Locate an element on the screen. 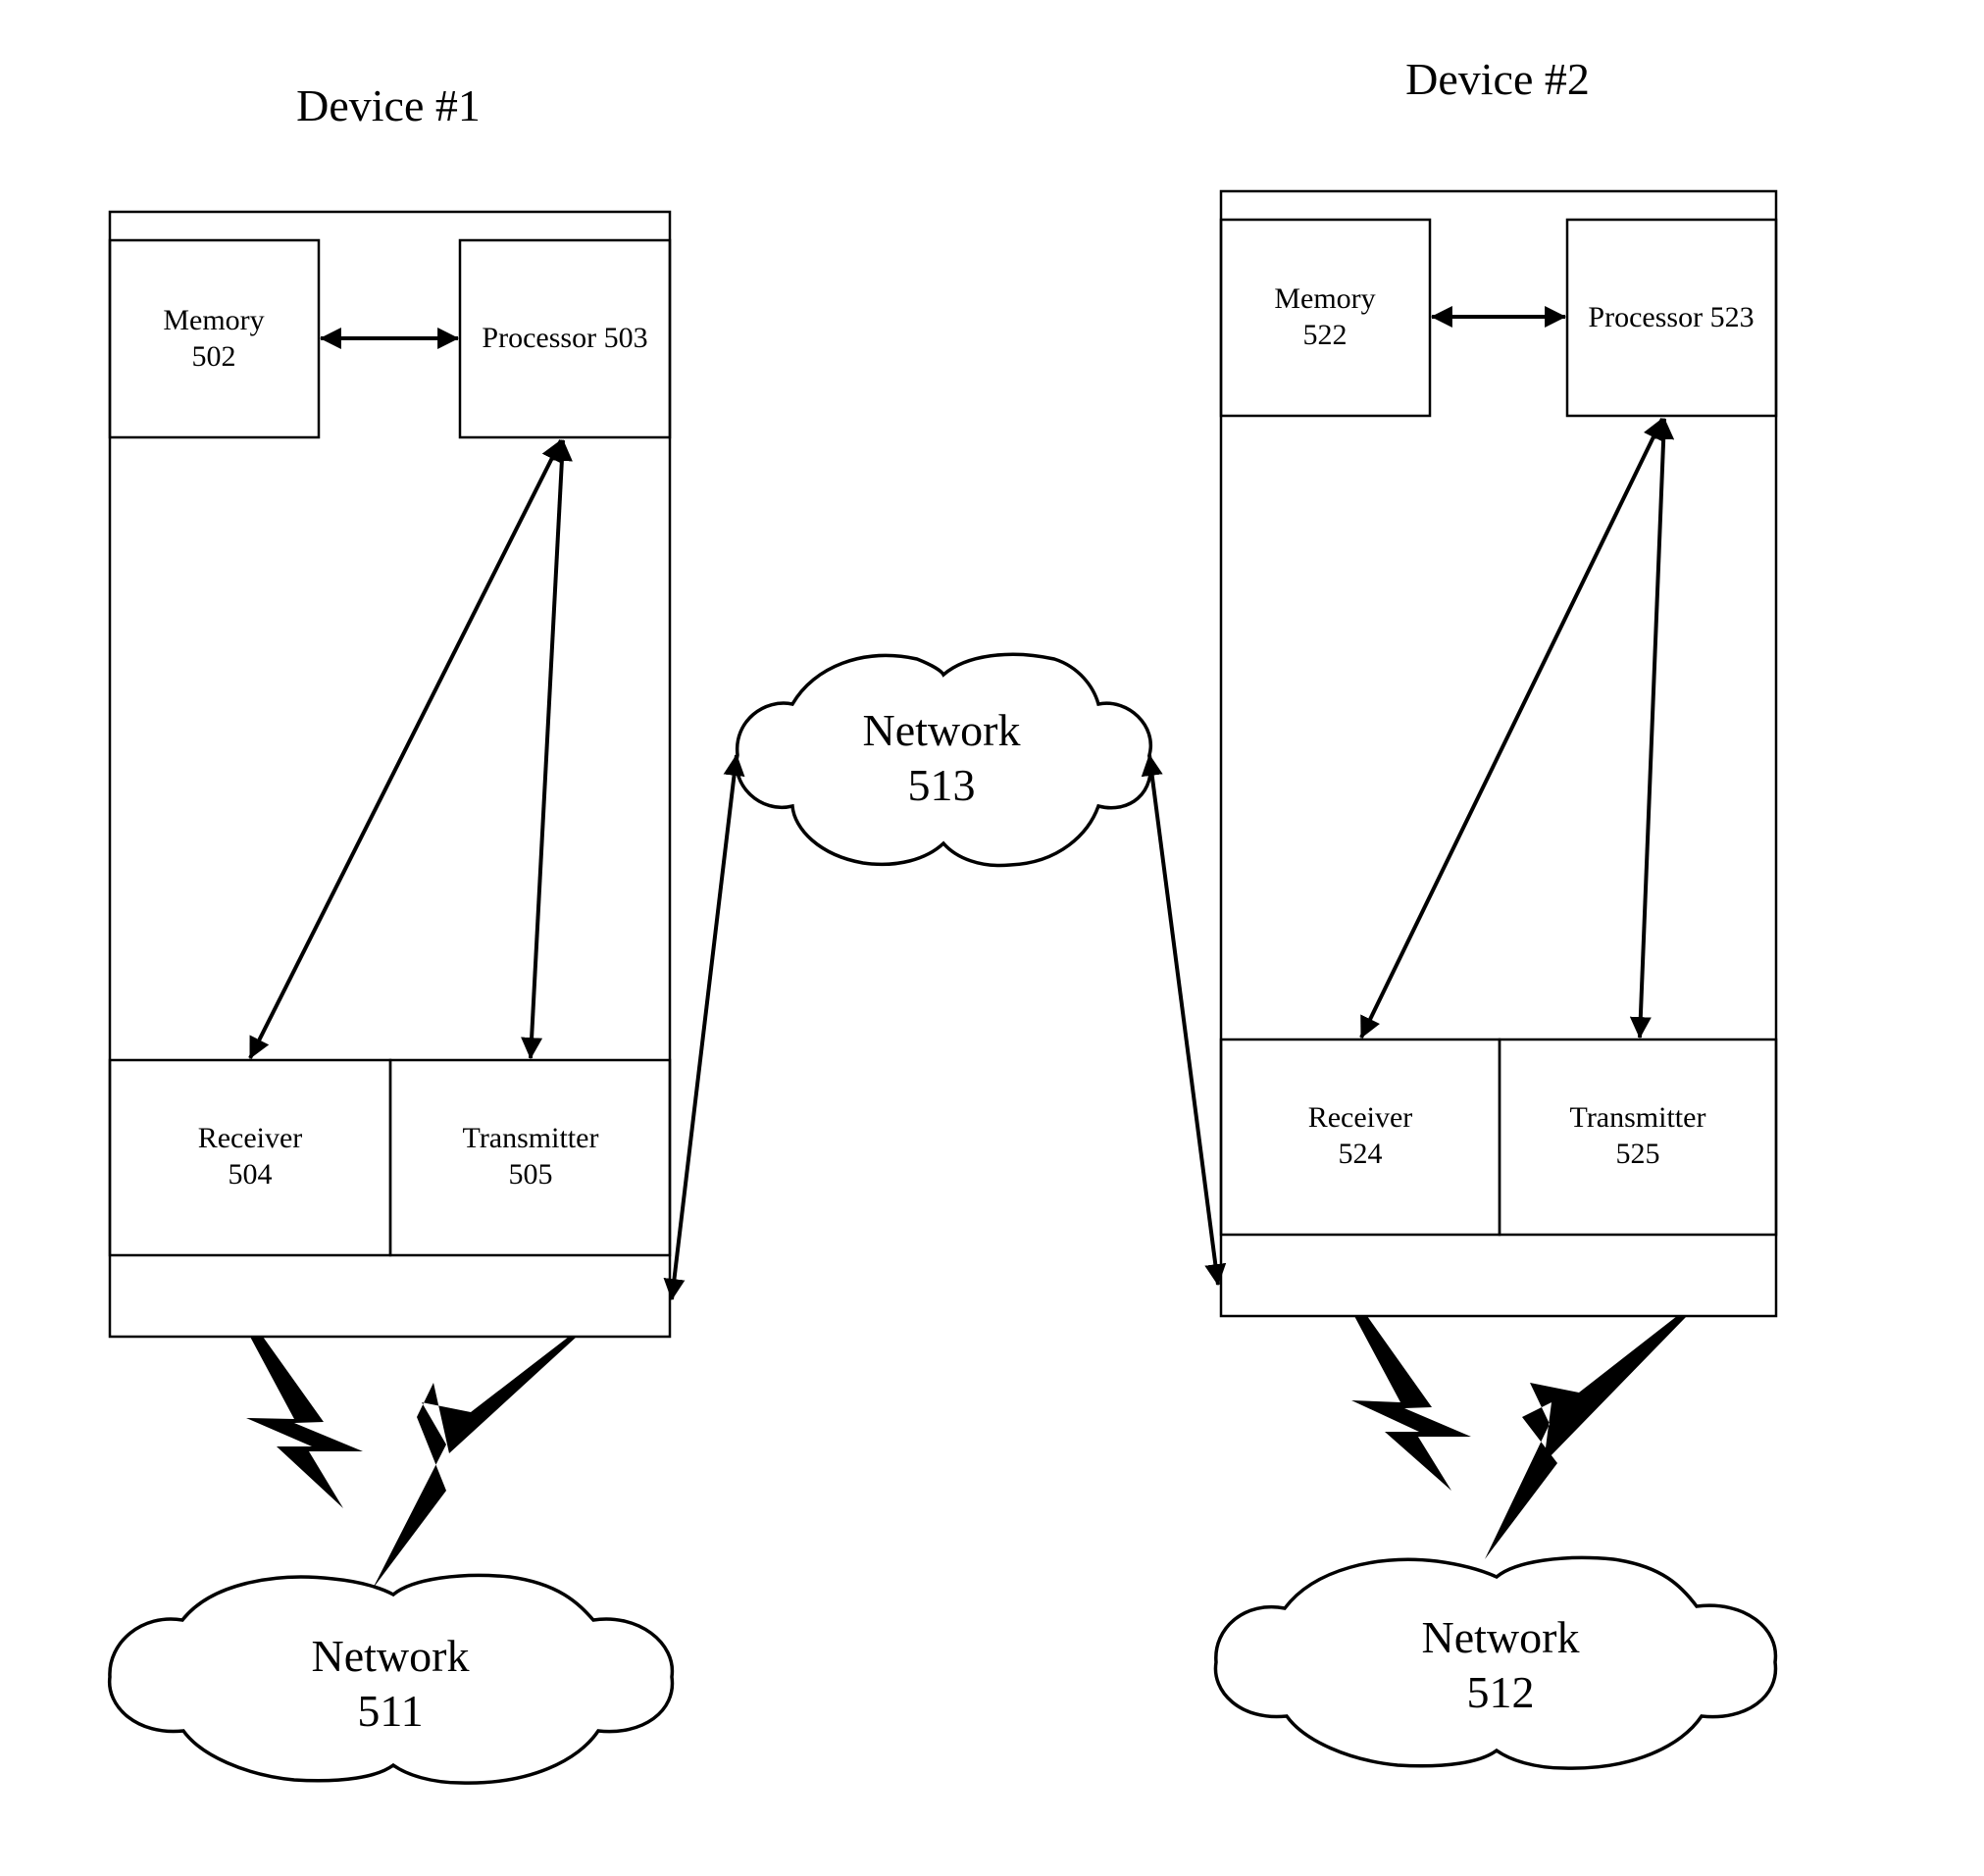 This screenshot has width=1984, height=1876. network-513-cloud: Network 513 is located at coordinates (944, 760).